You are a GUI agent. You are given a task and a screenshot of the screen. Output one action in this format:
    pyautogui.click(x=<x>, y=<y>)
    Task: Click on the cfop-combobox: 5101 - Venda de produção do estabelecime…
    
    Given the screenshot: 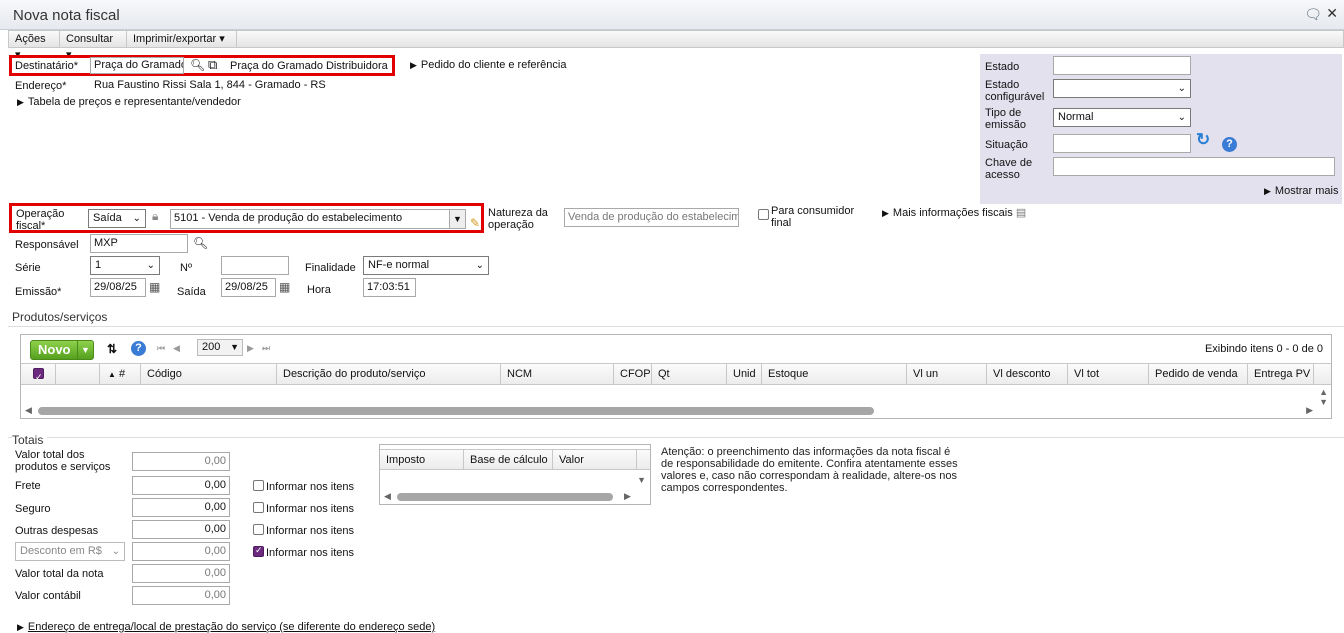 What is the action you would take?
    pyautogui.click(x=318, y=219)
    